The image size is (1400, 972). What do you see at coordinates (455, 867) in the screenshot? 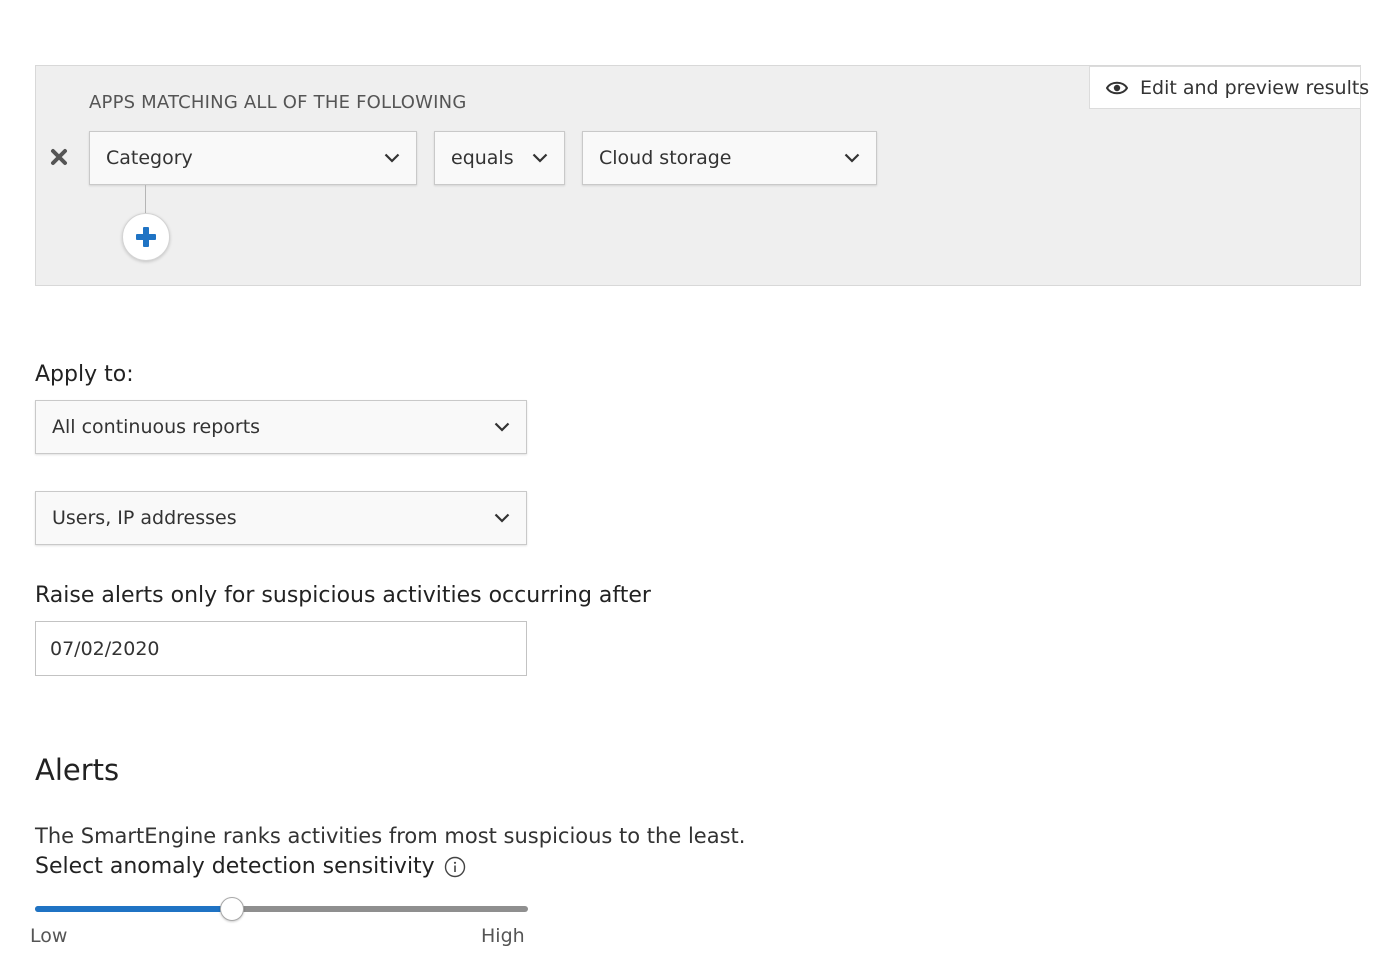
I see `info-icon` at bounding box center [455, 867].